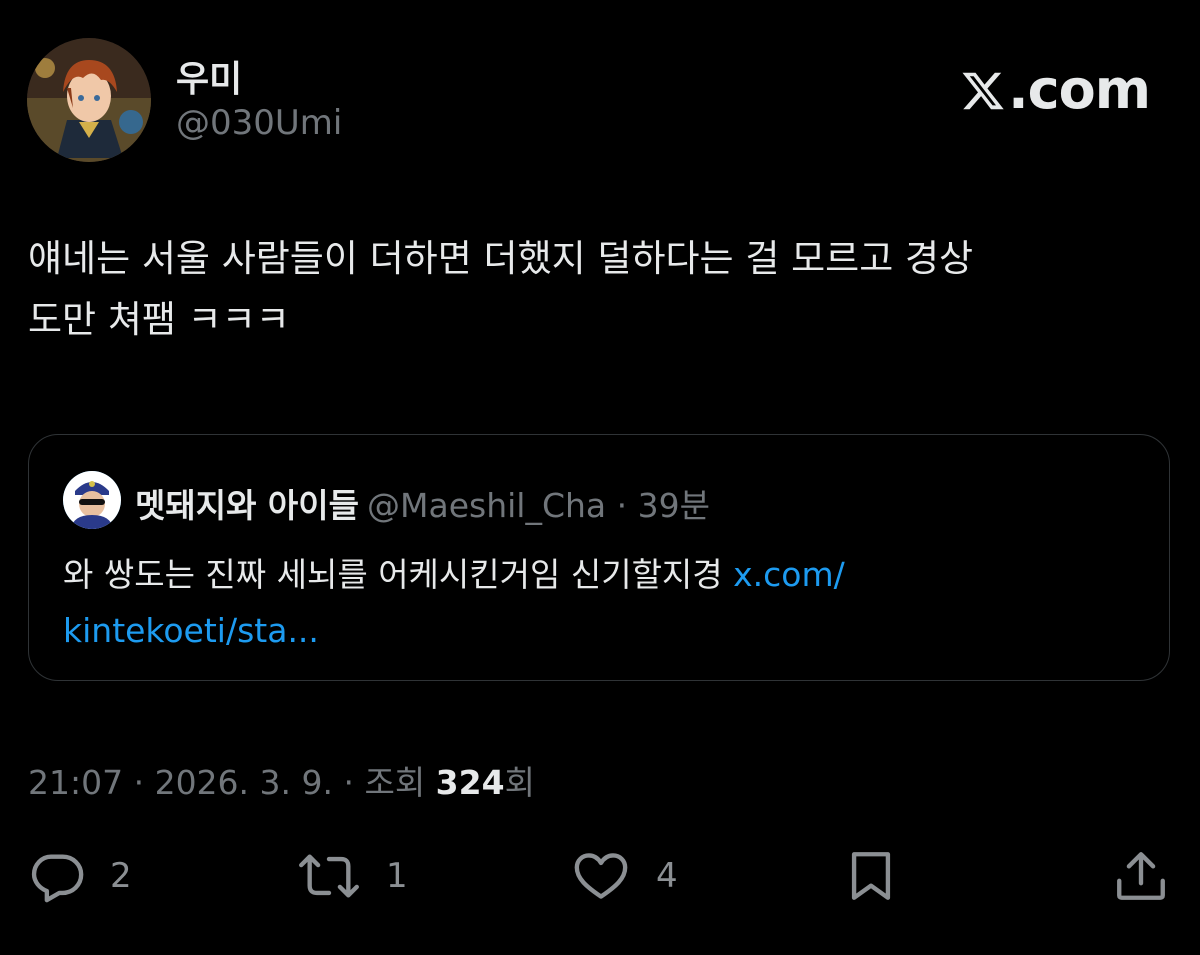 The width and height of the screenshot is (1200, 955). What do you see at coordinates (329, 876) in the screenshot?
I see `retweet-icon` at bounding box center [329, 876].